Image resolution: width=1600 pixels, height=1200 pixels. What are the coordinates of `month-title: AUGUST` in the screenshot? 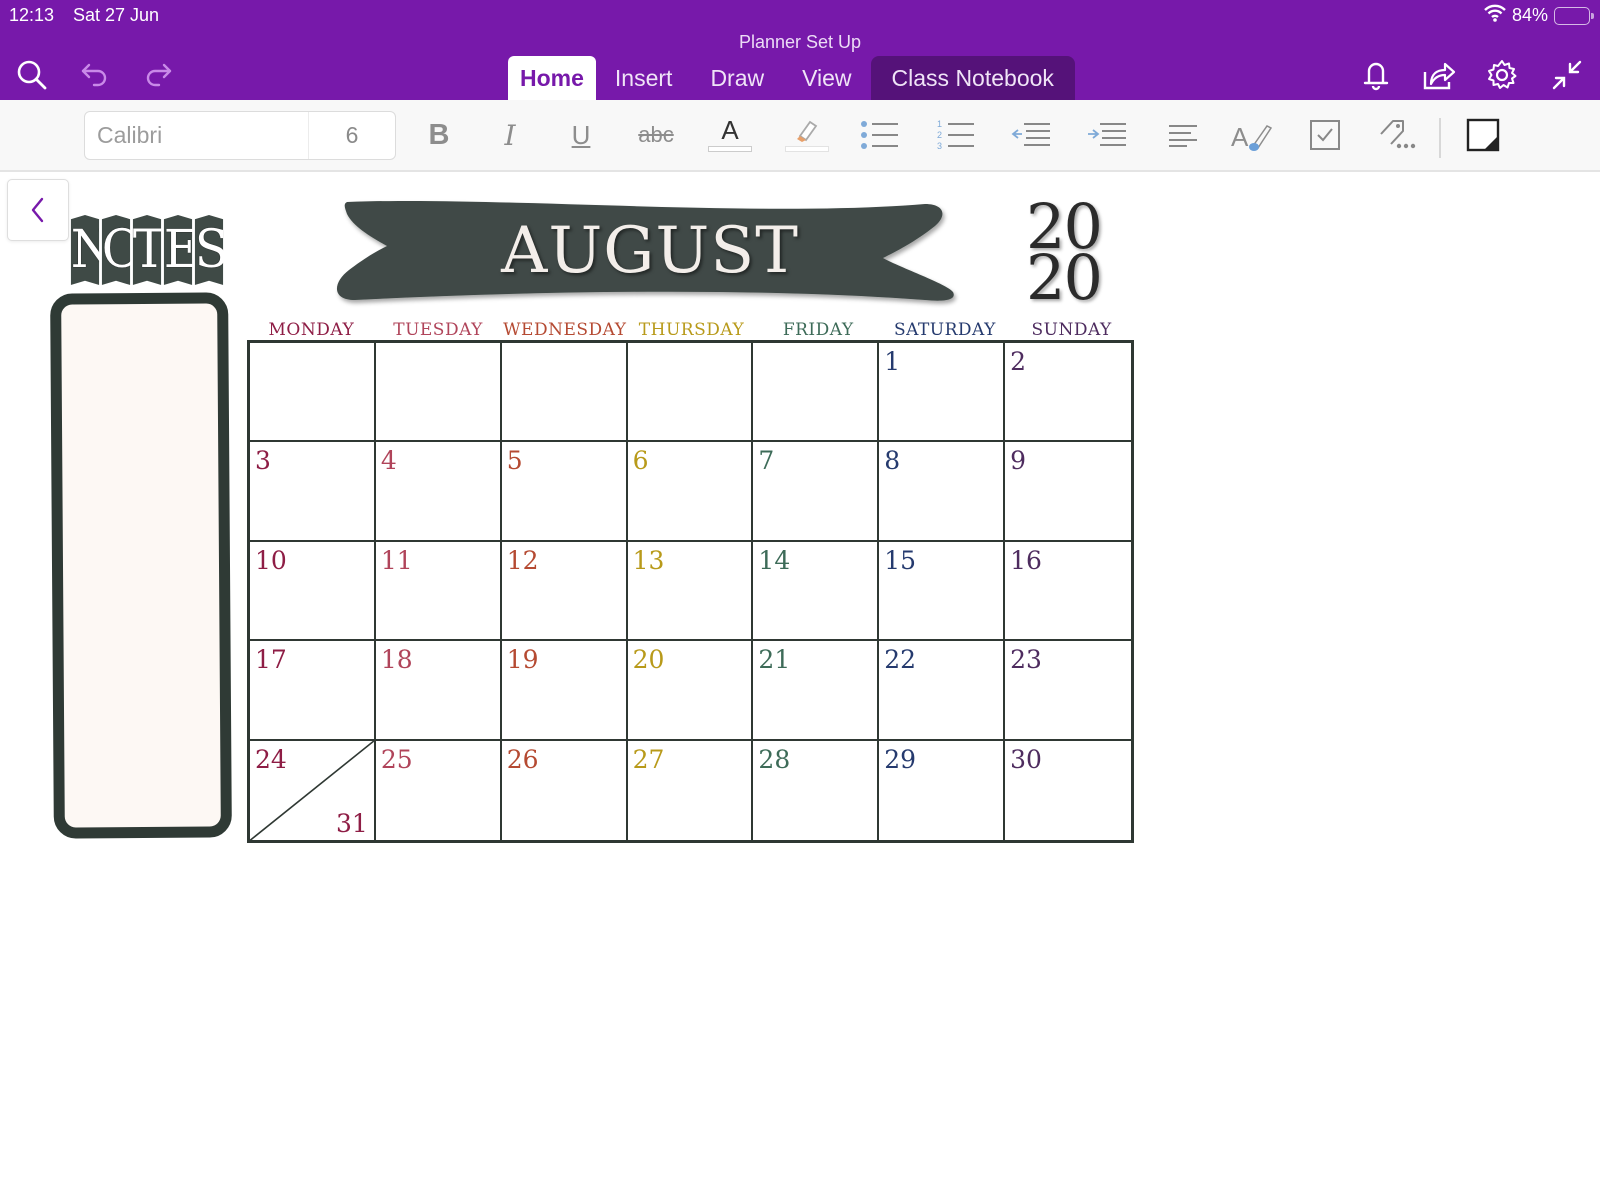 It's located at (650, 251).